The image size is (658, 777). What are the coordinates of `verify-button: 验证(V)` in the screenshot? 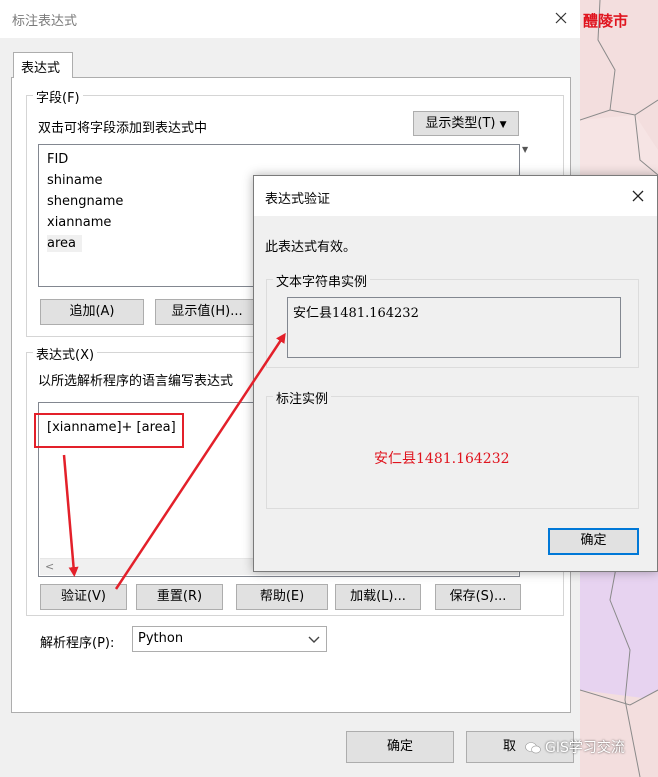 It's located at (83, 597).